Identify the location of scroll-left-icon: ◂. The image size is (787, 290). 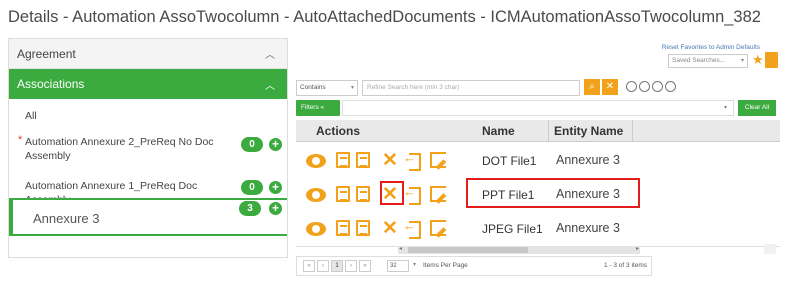
(400, 248).